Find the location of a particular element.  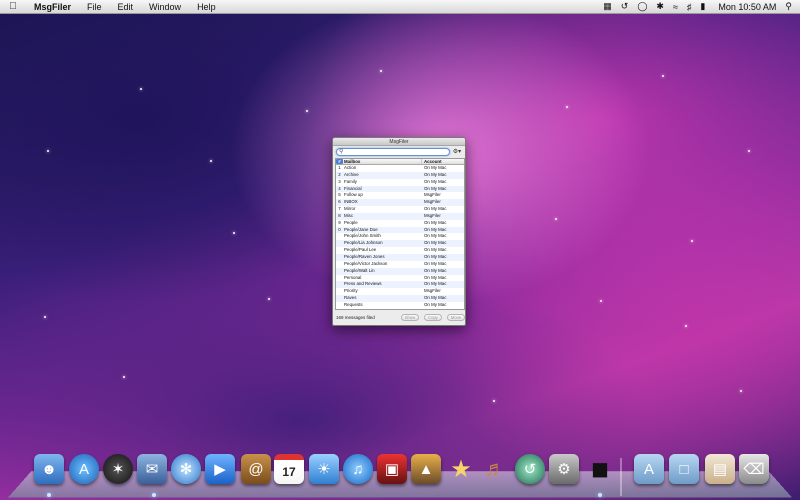

table-row: 6 INBOX MsgFiler is located at coordinates (400, 203).